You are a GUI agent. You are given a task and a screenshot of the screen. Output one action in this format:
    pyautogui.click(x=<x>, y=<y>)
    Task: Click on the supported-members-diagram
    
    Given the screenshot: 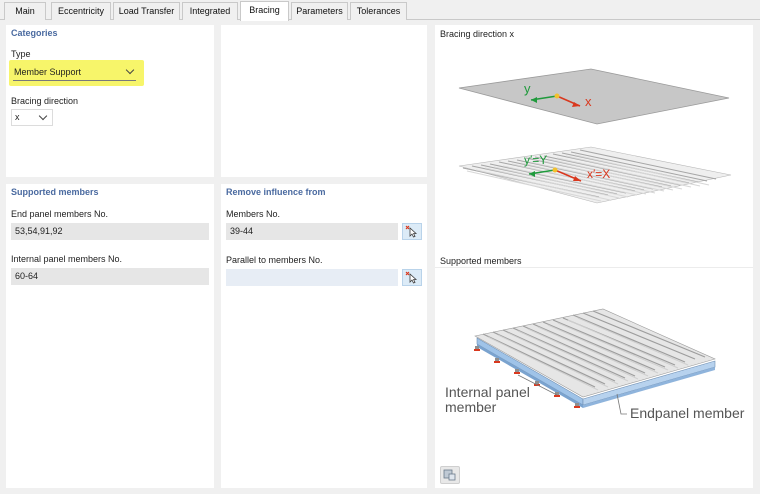 What is the action you would take?
    pyautogui.click(x=595, y=361)
    